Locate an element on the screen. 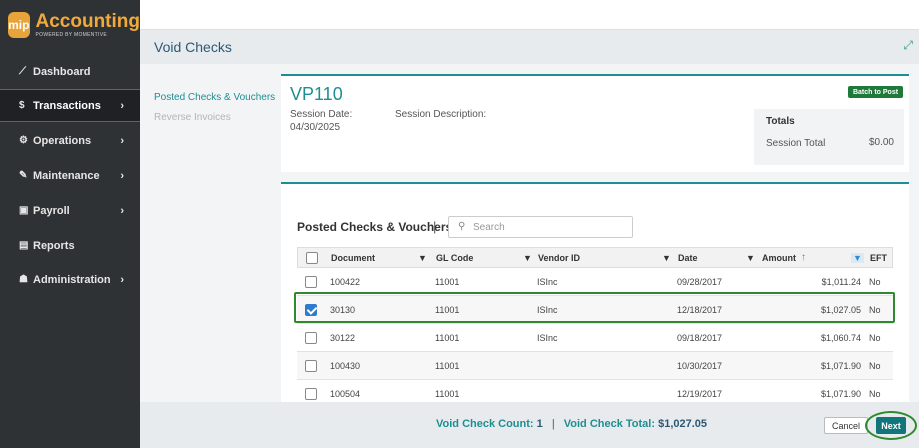 This screenshot has width=922, height=448. expand-icon: ⤢ is located at coordinates (908, 45).